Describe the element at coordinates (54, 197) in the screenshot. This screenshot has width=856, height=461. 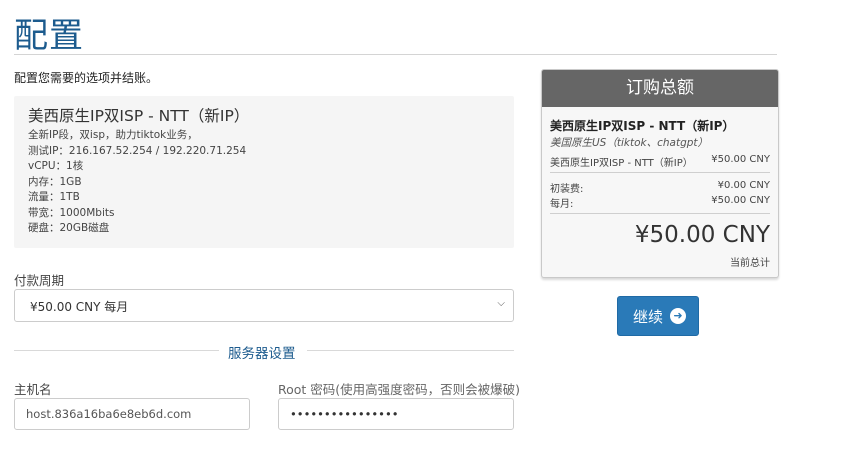
I see `description-line: 流量：1TB` at that location.